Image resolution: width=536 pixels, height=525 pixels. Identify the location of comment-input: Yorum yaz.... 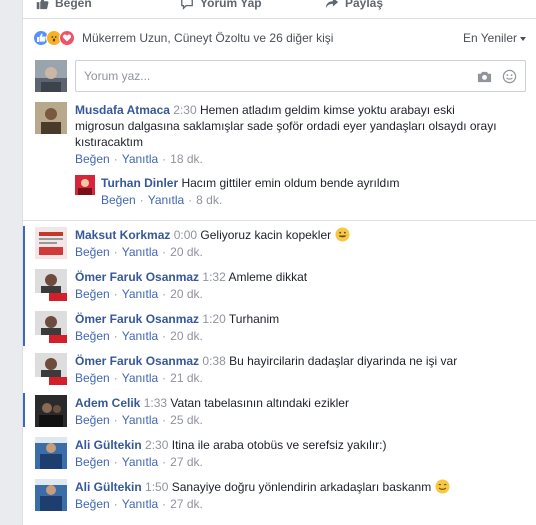
(300, 76).